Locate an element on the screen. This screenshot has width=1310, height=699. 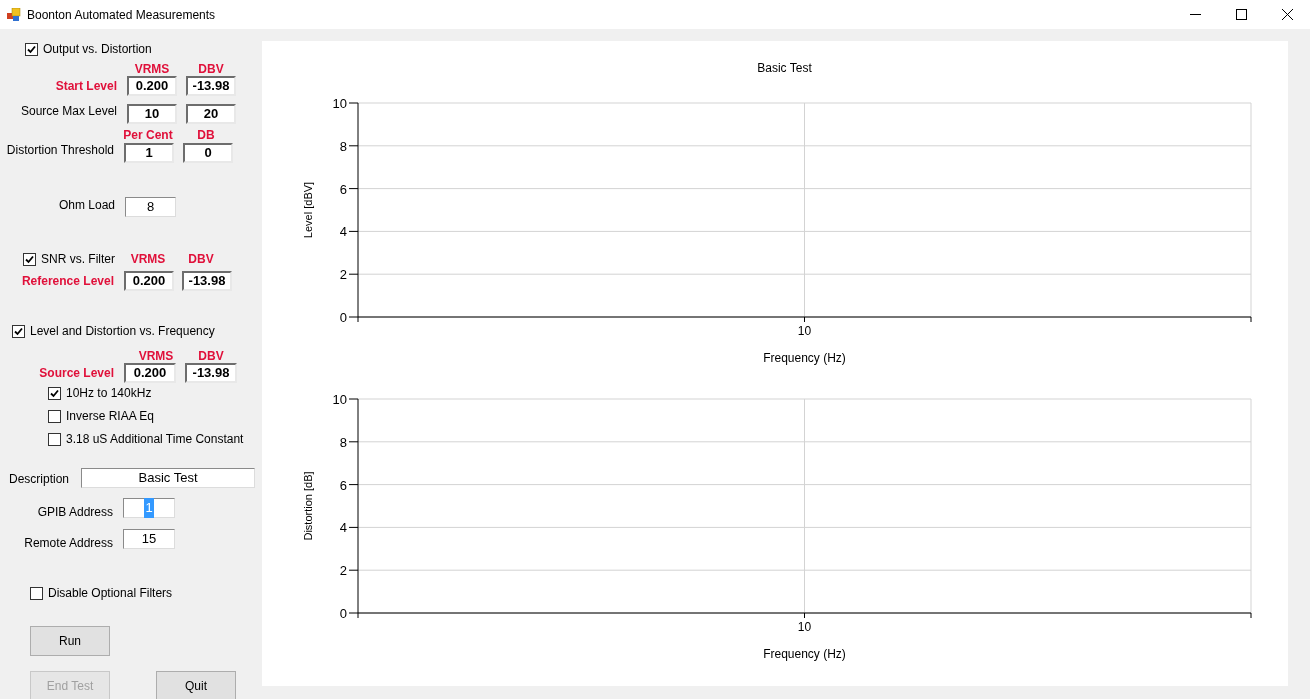
unit-label: Per Cent is located at coordinates (148, 135).